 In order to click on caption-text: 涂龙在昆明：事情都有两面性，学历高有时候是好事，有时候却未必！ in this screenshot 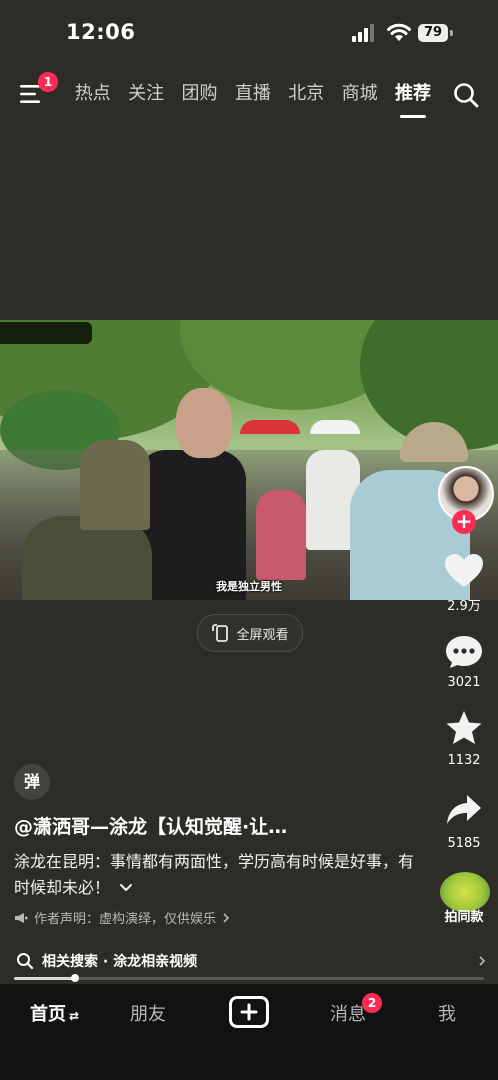, I will do `click(214, 874)`.